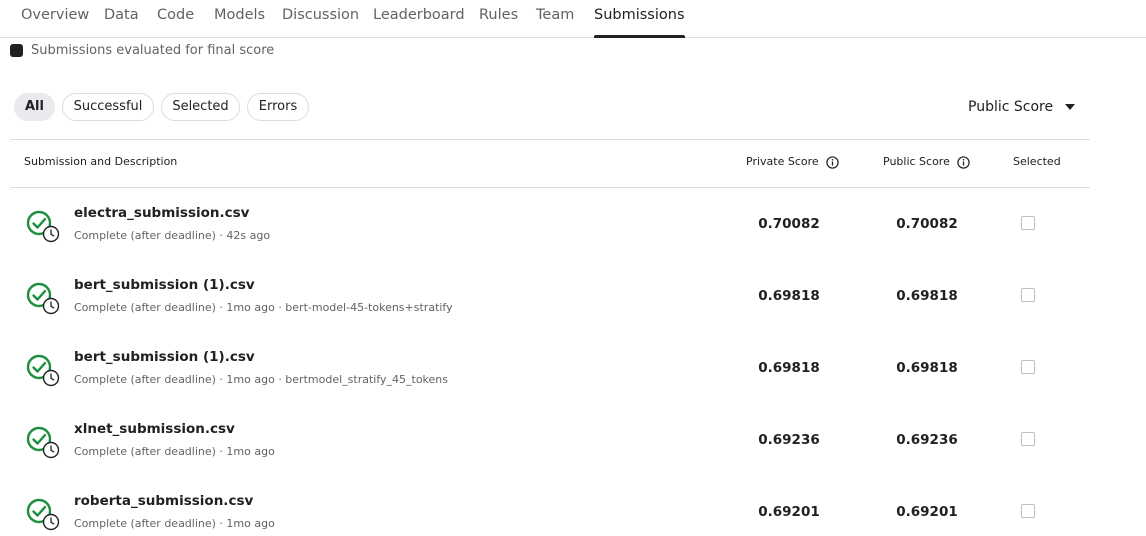 This screenshot has height=536, width=1146. What do you see at coordinates (789, 512) in the screenshot?
I see `private-score: 0.69201` at bounding box center [789, 512].